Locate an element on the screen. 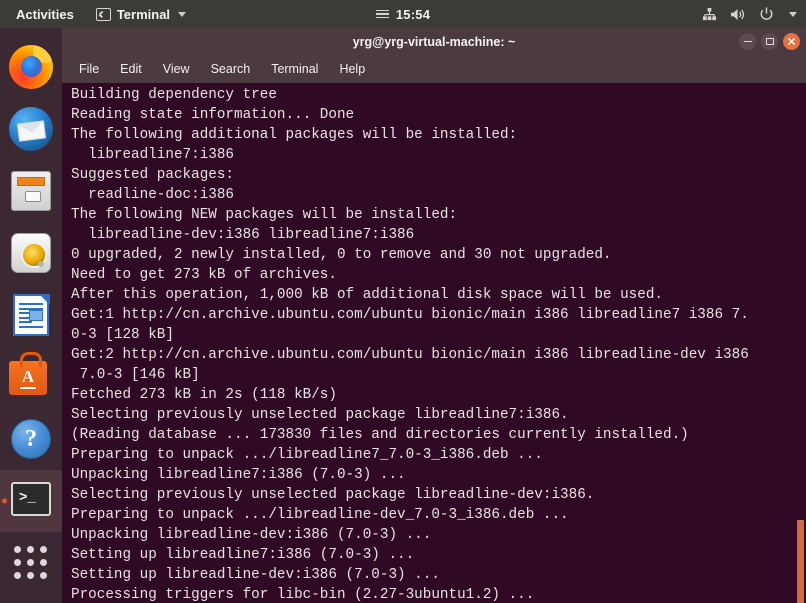  menu-search: Search is located at coordinates (231, 69).